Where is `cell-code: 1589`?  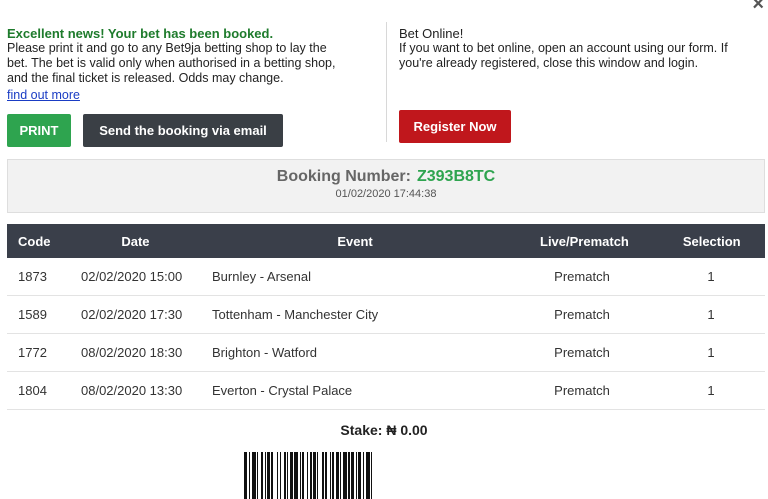
cell-code: 1589 is located at coordinates (32, 314).